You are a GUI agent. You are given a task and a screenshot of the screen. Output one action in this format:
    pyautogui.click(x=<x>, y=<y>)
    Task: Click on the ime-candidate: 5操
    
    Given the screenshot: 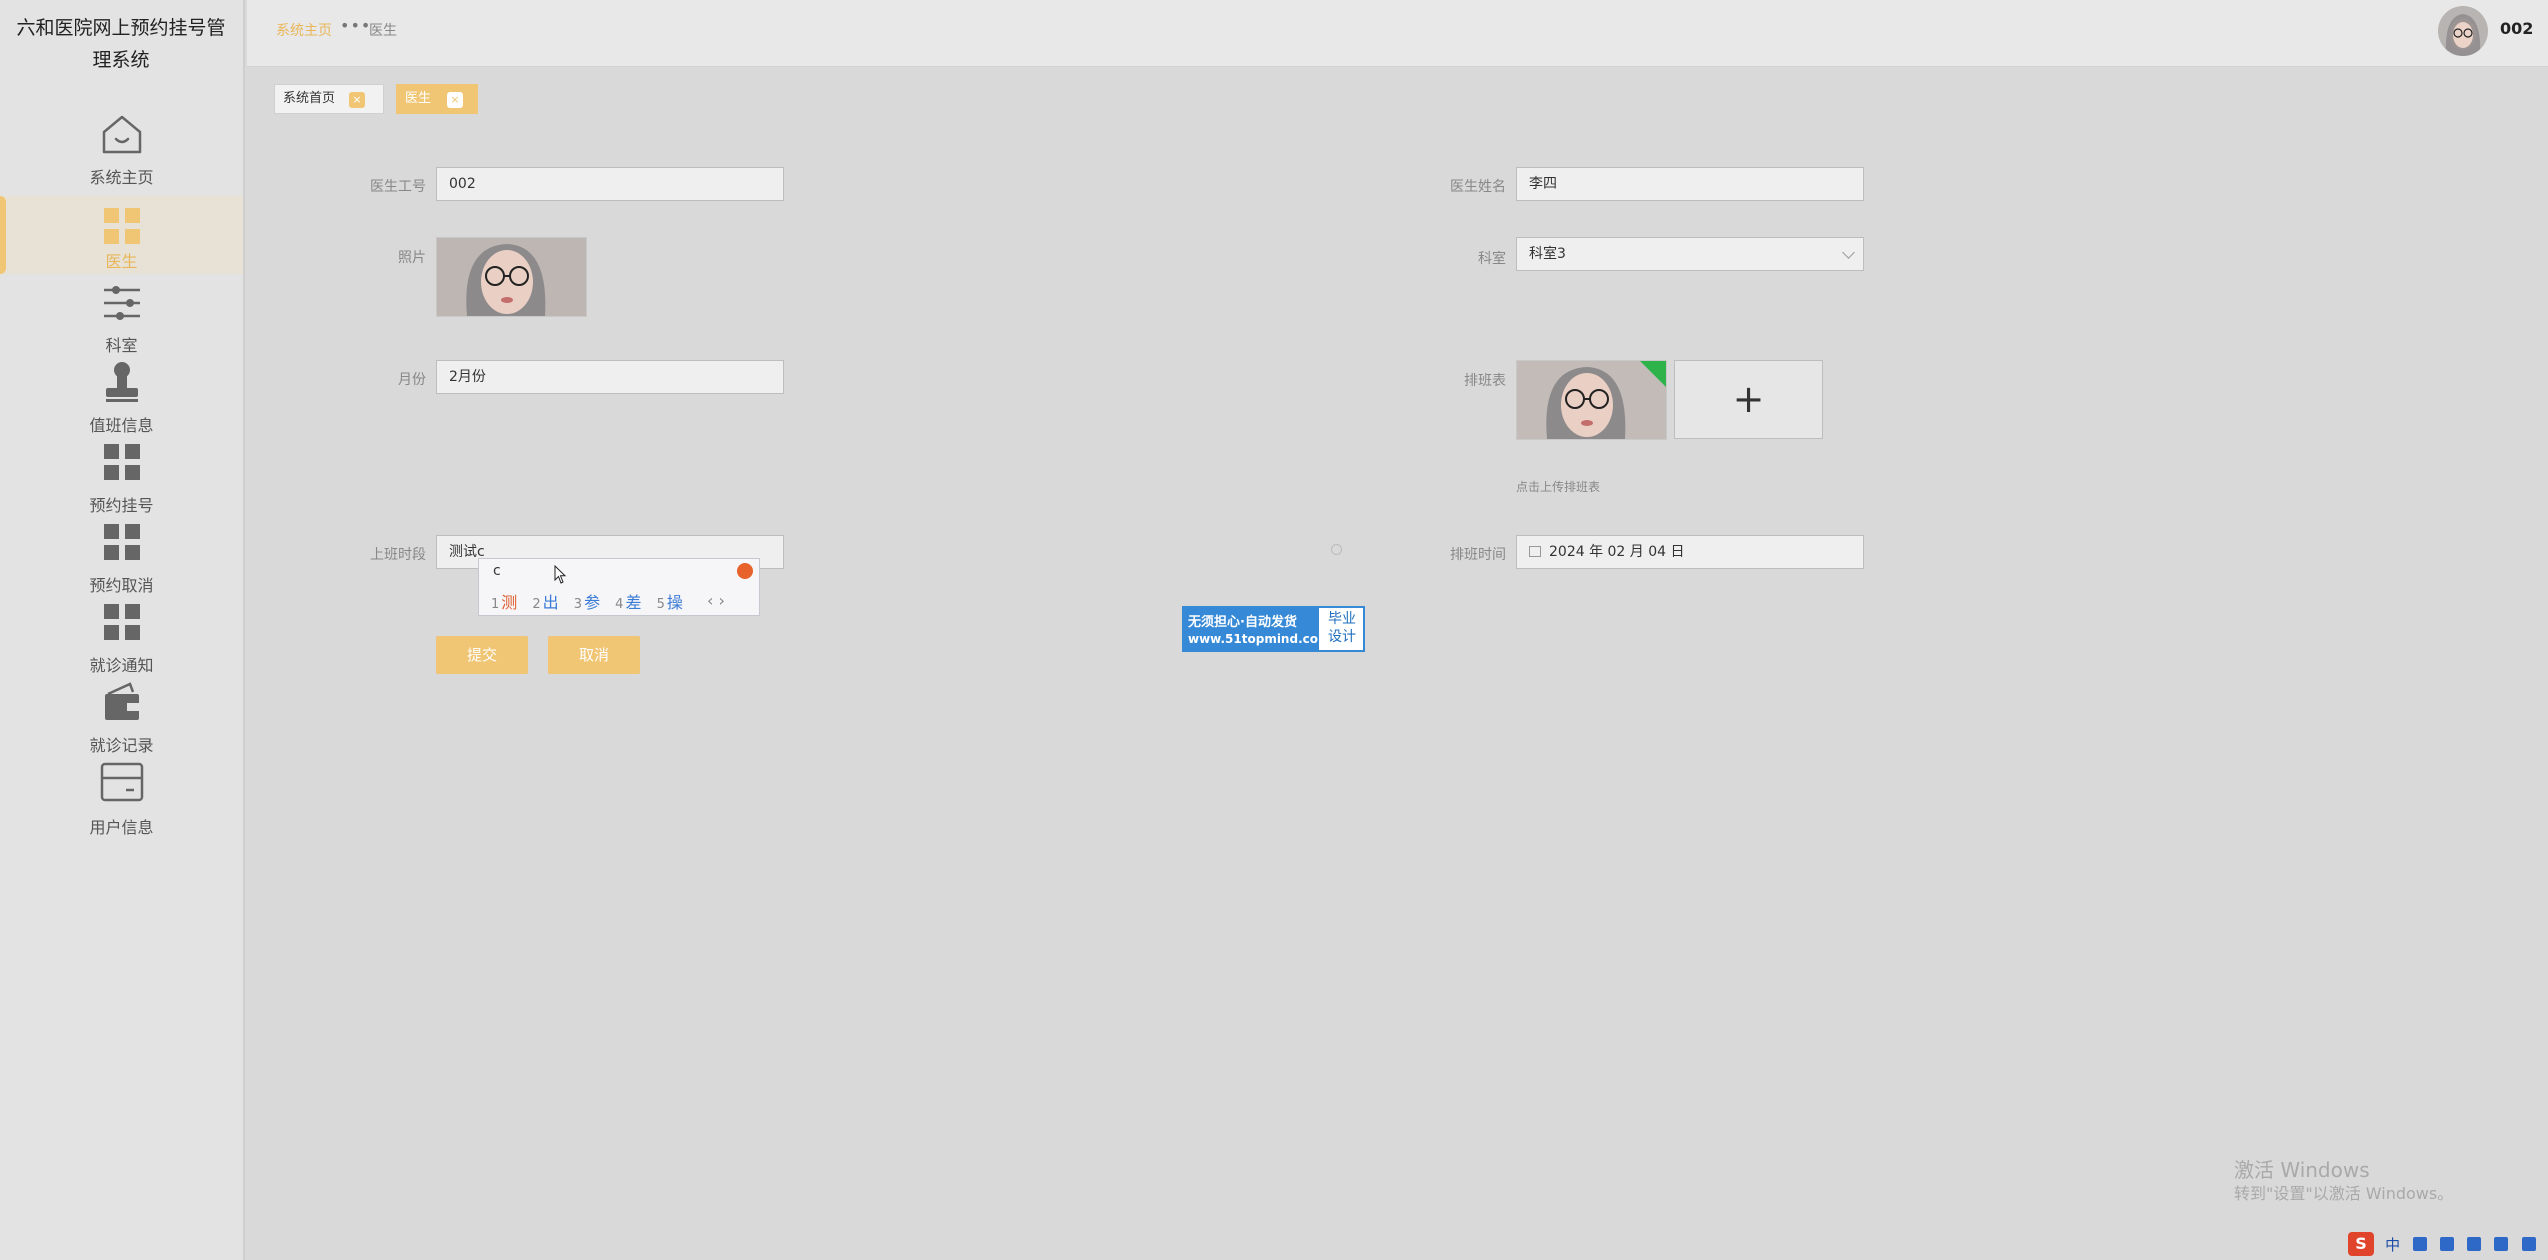 What is the action you would take?
    pyautogui.click(x=670, y=601)
    